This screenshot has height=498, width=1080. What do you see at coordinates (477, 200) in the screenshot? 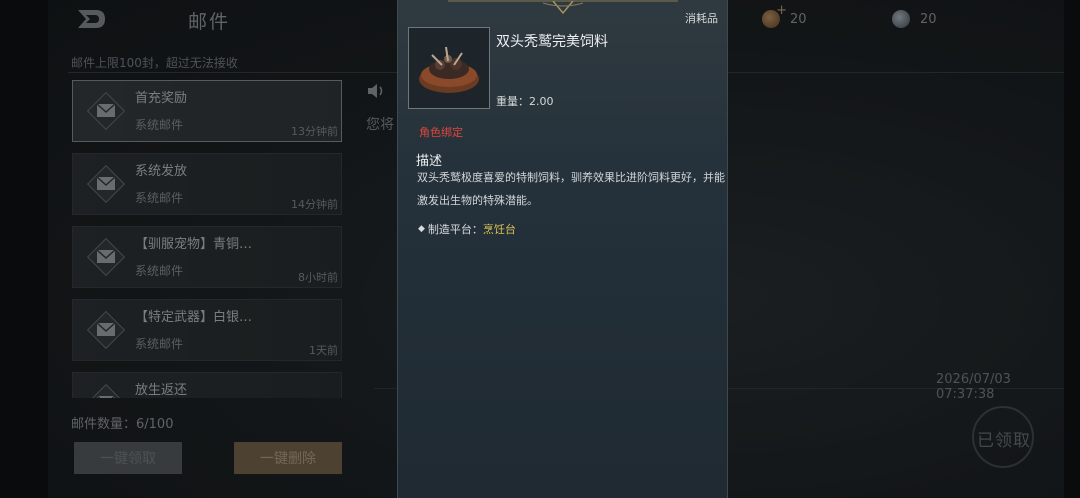
I see `description-line: 激发出生物的特殊潜能。` at bounding box center [477, 200].